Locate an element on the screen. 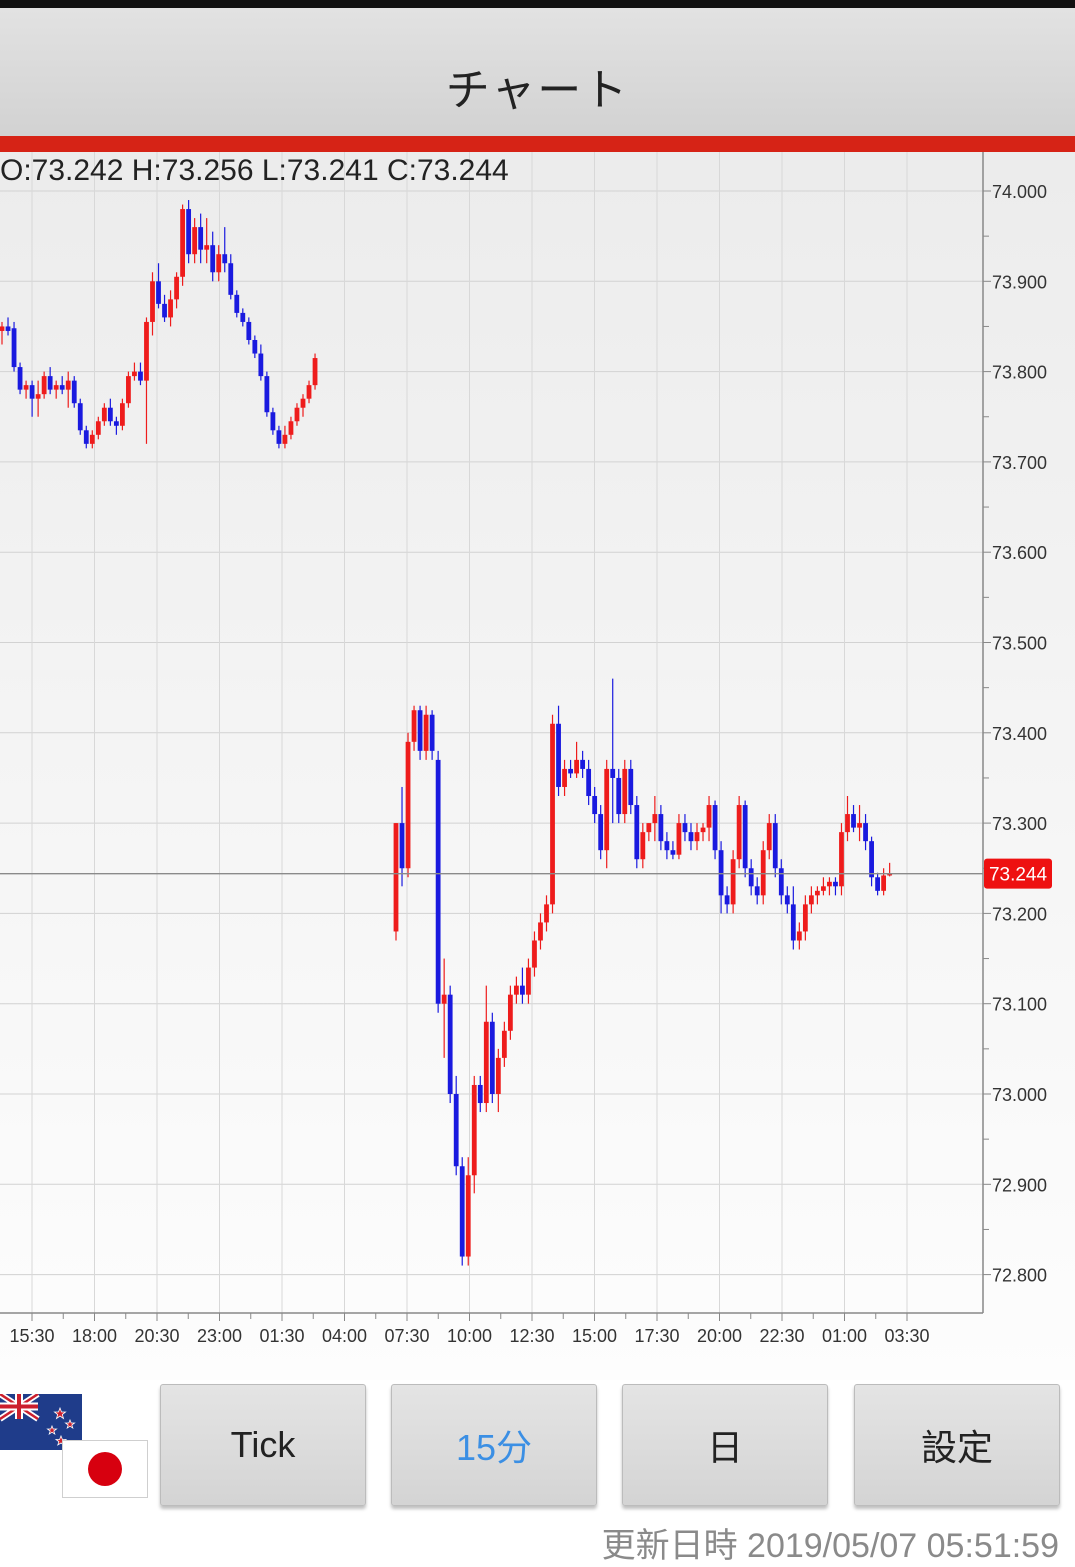 The height and width of the screenshot is (1567, 1075). app-header: チャート is located at coordinates (537, 72).